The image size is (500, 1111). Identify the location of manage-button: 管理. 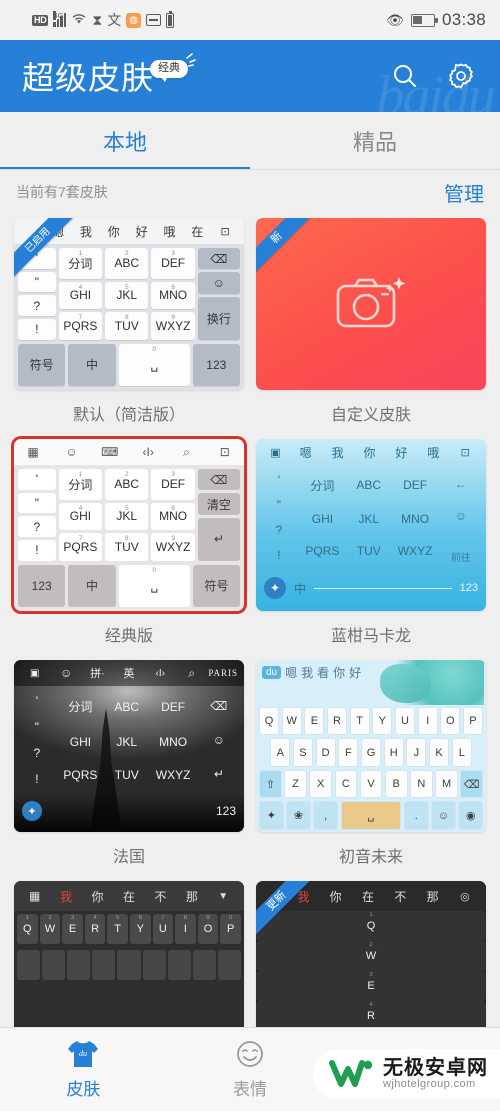
(464, 192).